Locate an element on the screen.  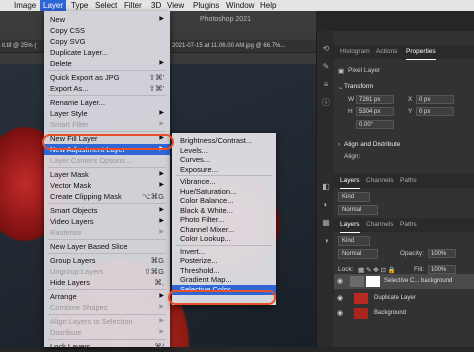
kind-filter-2: Kind is located at coordinates (354, 241).